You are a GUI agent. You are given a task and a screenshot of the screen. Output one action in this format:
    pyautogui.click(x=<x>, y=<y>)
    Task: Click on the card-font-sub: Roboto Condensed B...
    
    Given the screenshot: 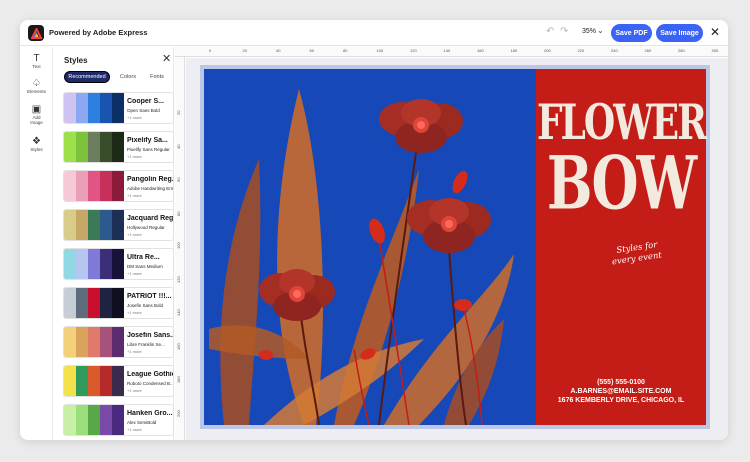 What is the action you would take?
    pyautogui.click(x=150, y=383)
    